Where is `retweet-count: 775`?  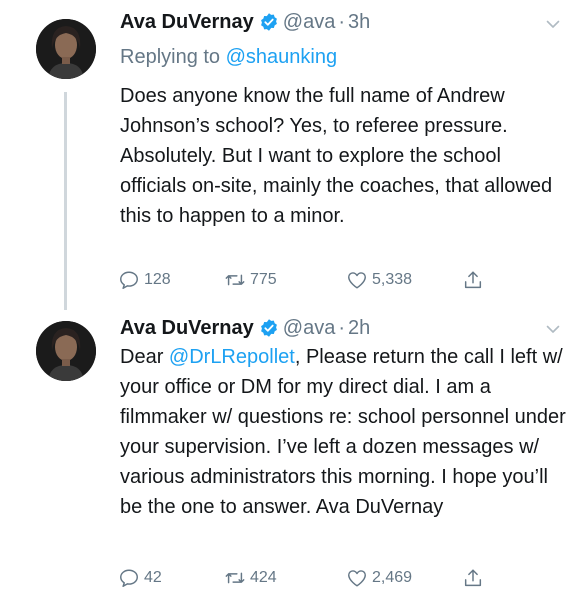 retweet-count: 775 is located at coordinates (263, 279).